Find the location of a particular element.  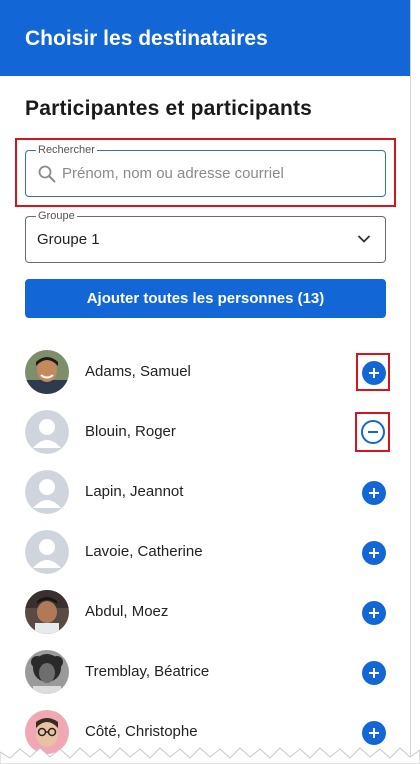

panel-title: Choisir les destinataires is located at coordinates (146, 38).